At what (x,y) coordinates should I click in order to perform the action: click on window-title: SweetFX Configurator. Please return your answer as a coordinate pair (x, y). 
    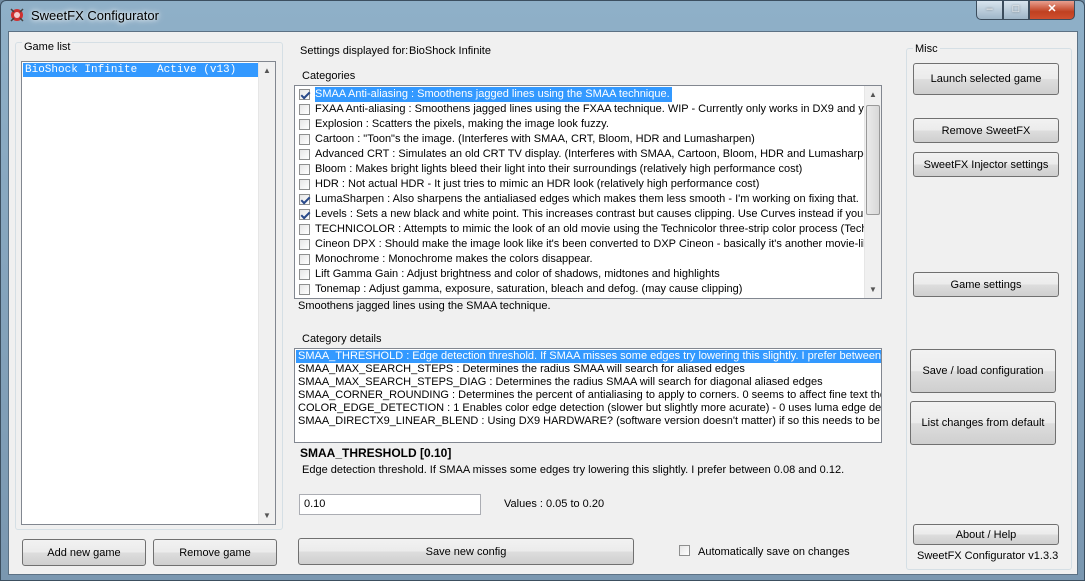
    Looking at the image, I should click on (95, 15).